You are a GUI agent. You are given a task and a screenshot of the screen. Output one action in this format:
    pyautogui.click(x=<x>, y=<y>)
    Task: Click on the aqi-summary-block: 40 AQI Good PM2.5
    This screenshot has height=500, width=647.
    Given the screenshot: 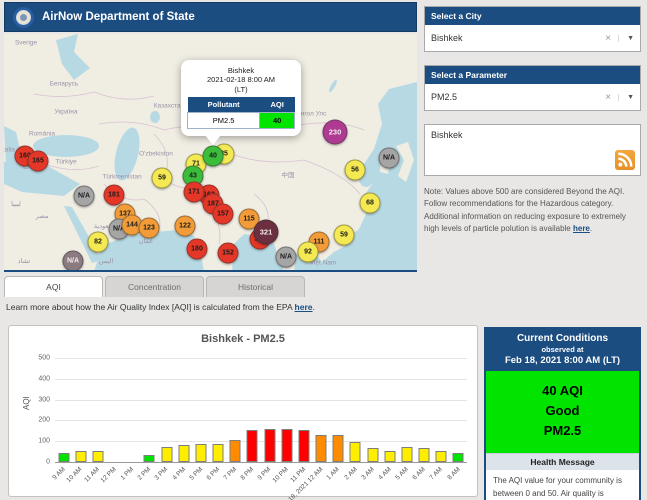 What is the action you would take?
    pyautogui.click(x=562, y=412)
    